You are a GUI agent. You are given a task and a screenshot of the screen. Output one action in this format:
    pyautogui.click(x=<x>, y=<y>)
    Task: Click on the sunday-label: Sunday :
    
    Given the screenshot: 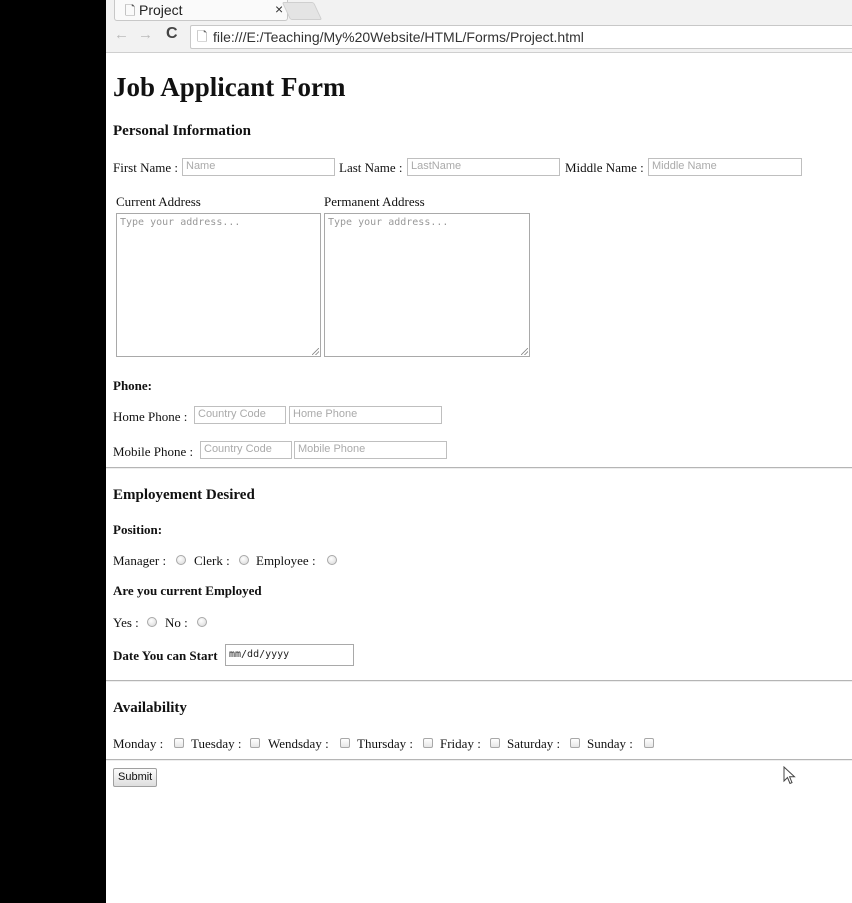 What is the action you would take?
    pyautogui.click(x=610, y=743)
    